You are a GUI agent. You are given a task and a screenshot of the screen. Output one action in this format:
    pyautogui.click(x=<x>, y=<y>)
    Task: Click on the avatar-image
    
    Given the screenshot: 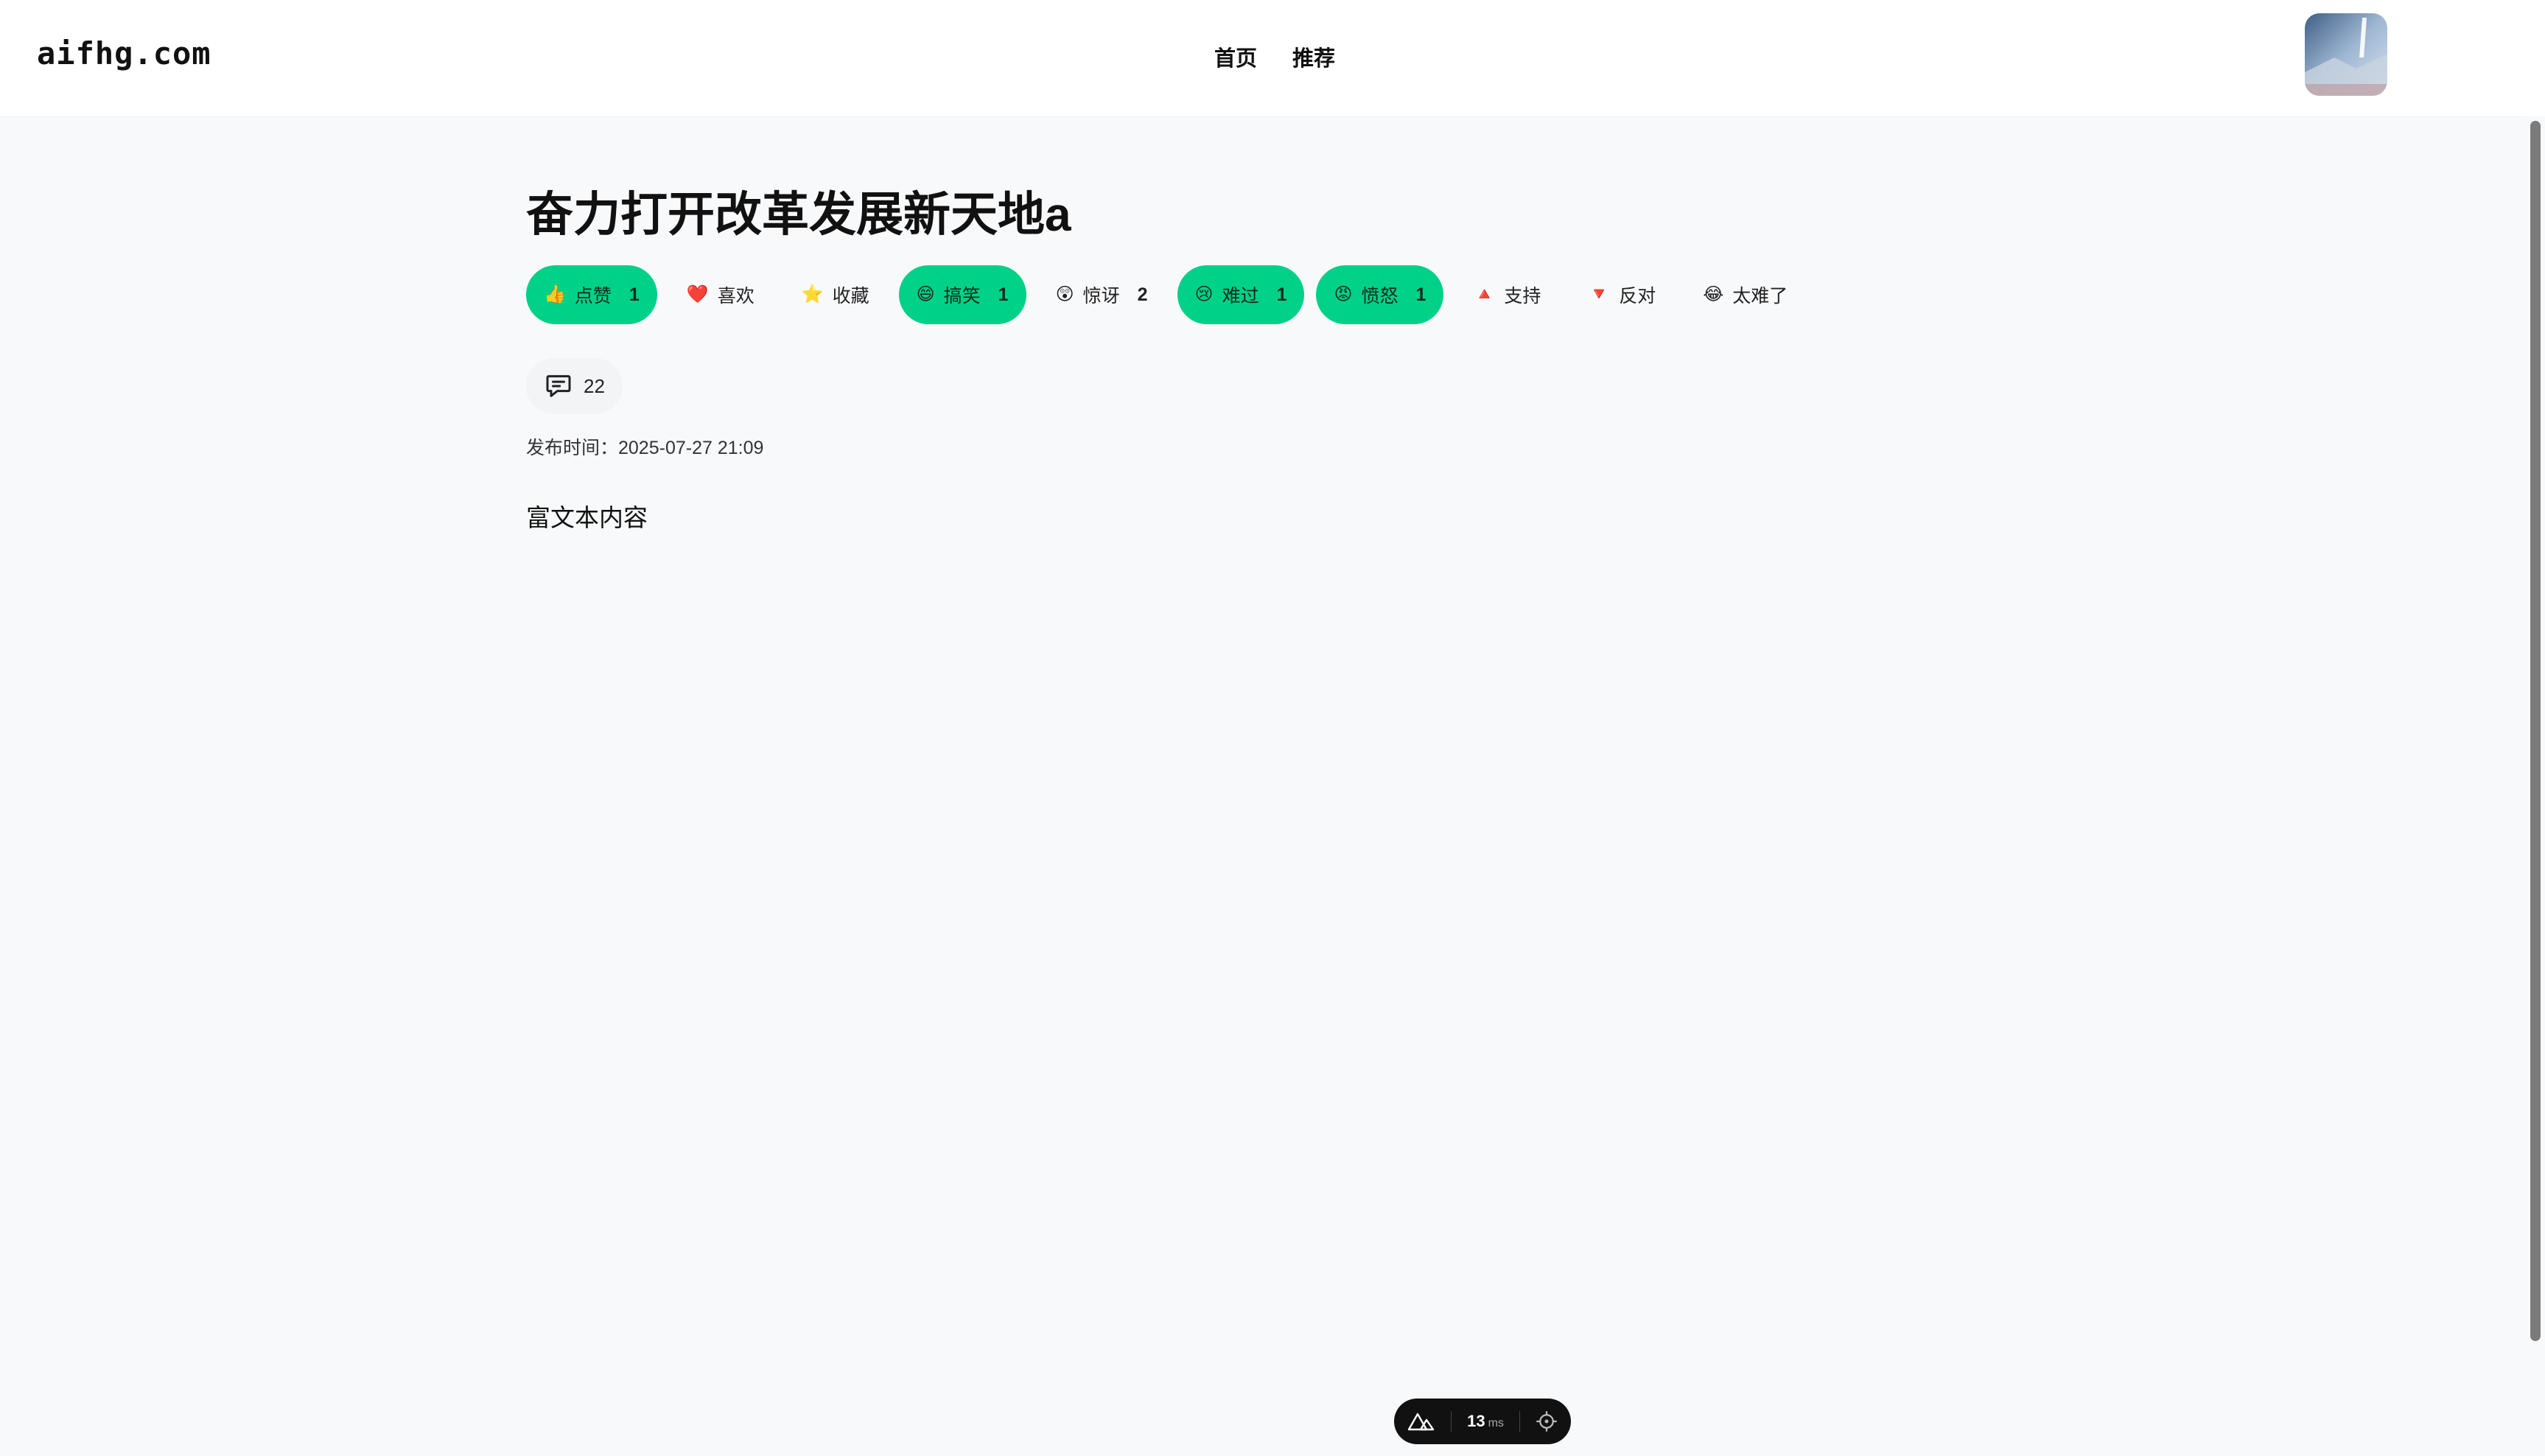 What is the action you would take?
    pyautogui.click(x=2346, y=54)
    